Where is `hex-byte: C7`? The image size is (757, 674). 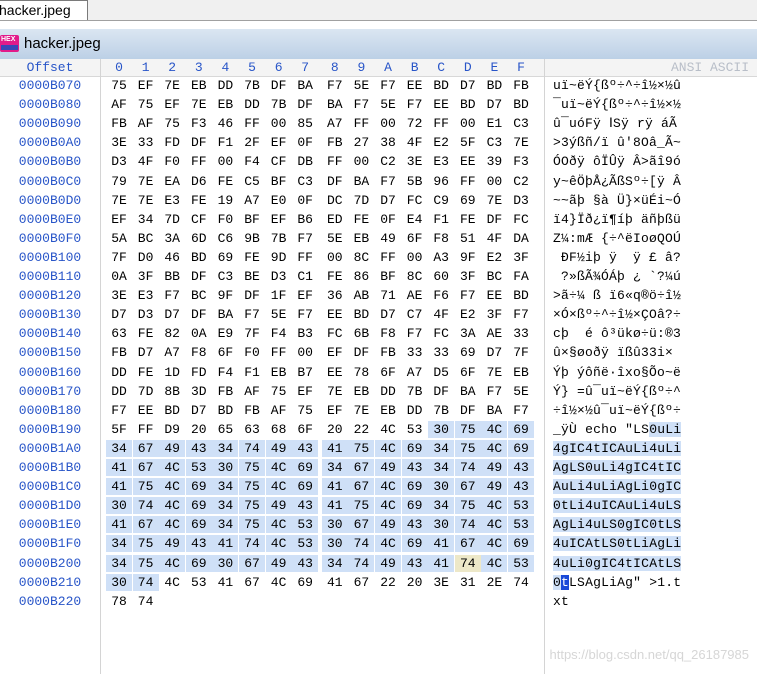
hex-byte: C7 is located at coordinates (415, 314).